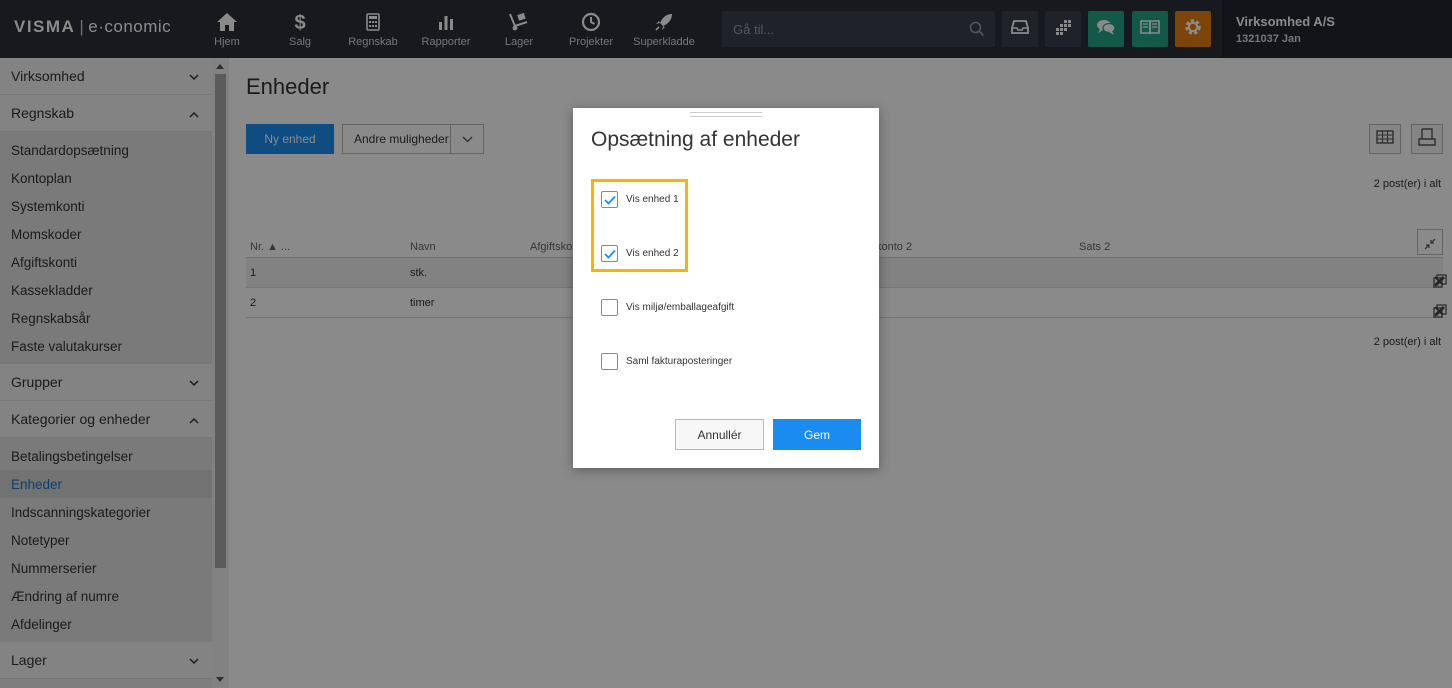 The width and height of the screenshot is (1452, 688). What do you see at coordinates (679, 361) in the screenshot?
I see `option-label: Saml fakturaposteringer` at bounding box center [679, 361].